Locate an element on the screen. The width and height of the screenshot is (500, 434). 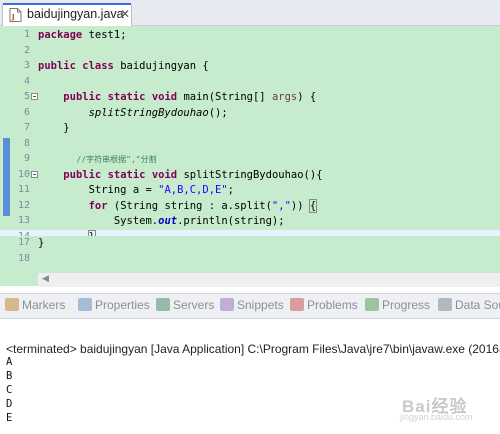
line-number: 12 is located at coordinates (23, 205).